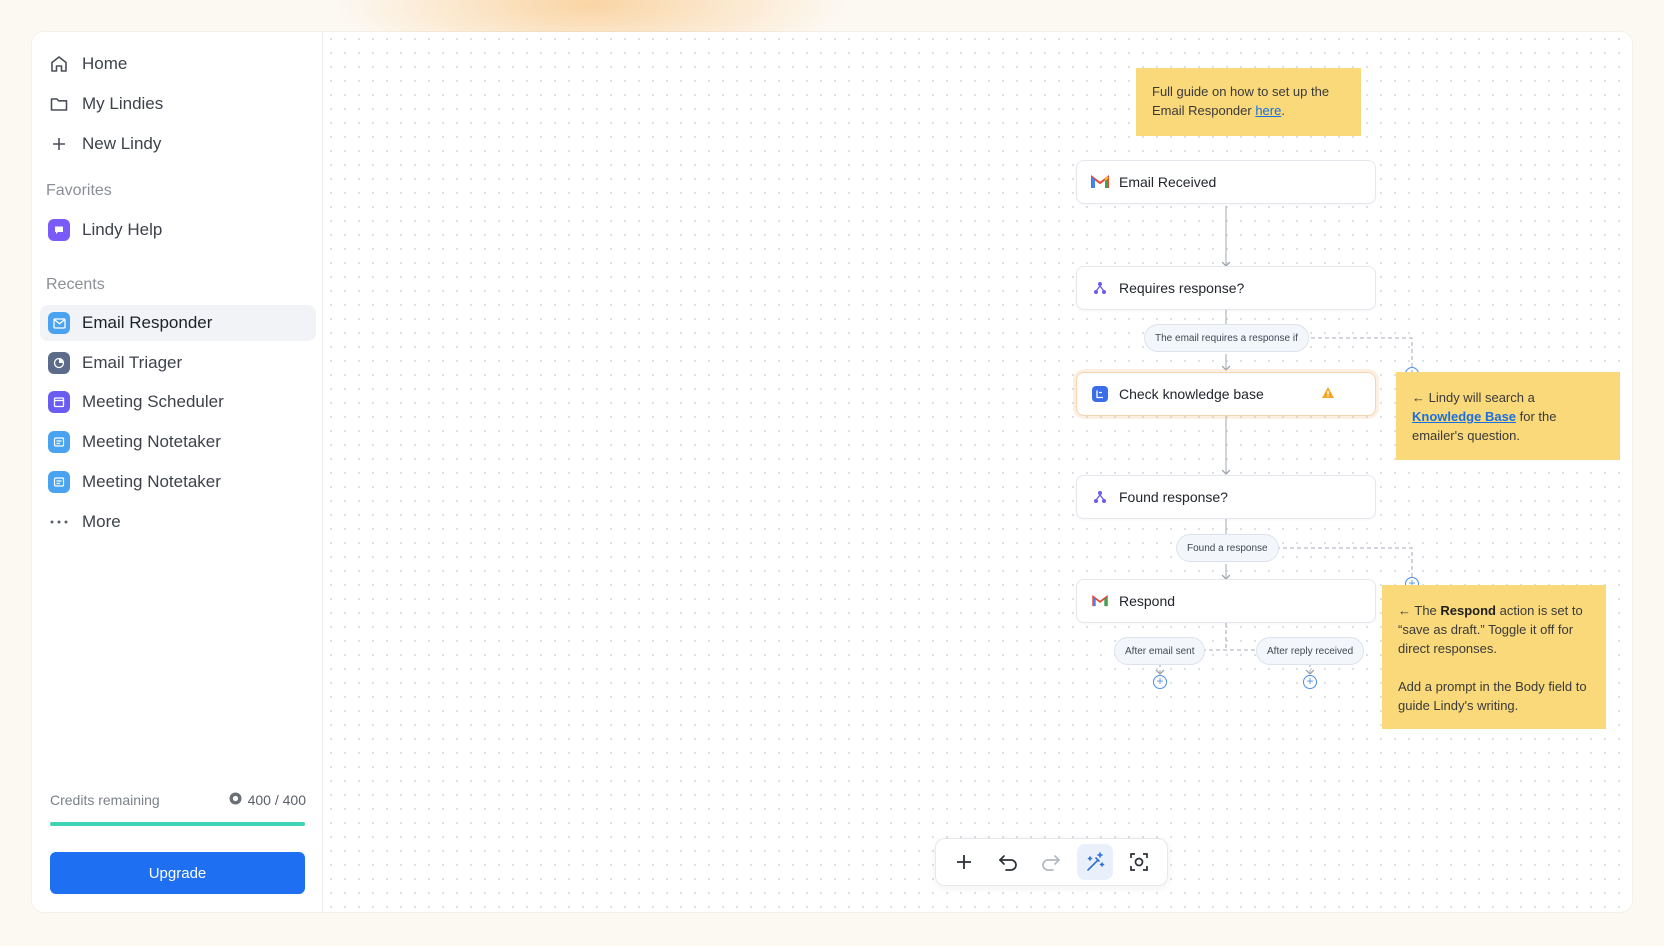 Image resolution: width=1664 pixels, height=946 pixels. I want to click on favorites-heading: Favorites, so click(79, 190).